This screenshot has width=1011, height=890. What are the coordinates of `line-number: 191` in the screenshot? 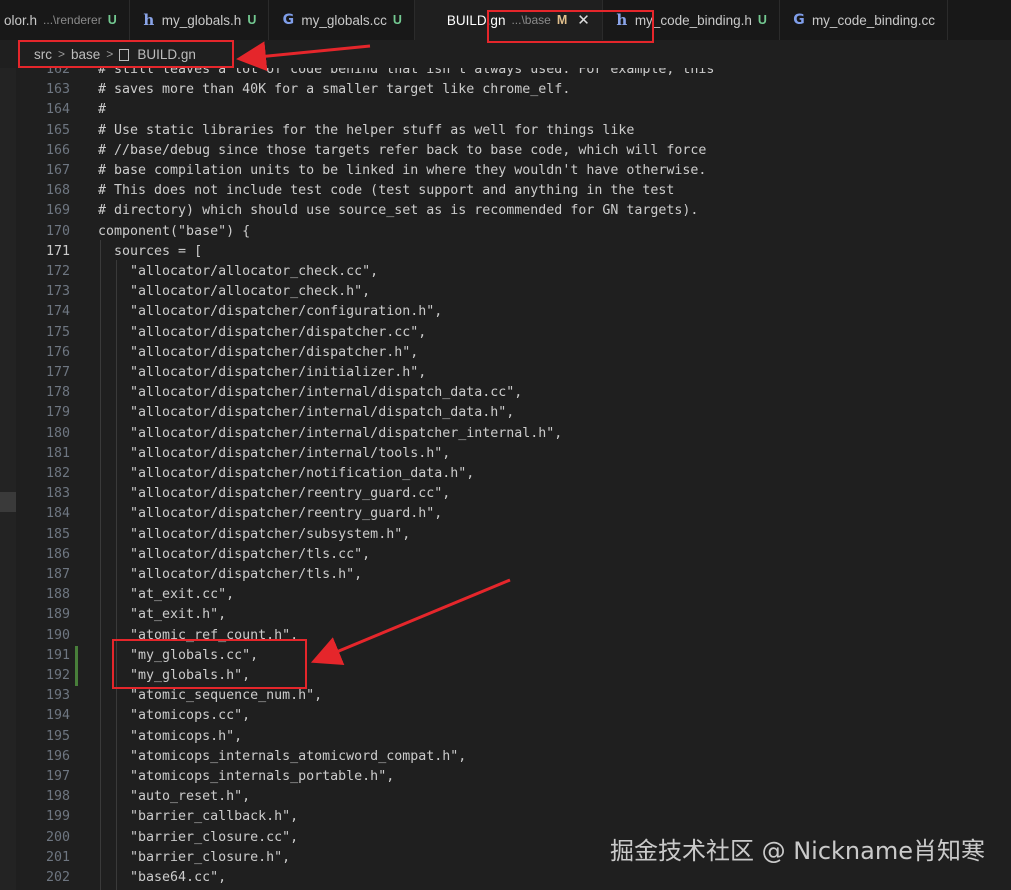 It's located at (57, 655).